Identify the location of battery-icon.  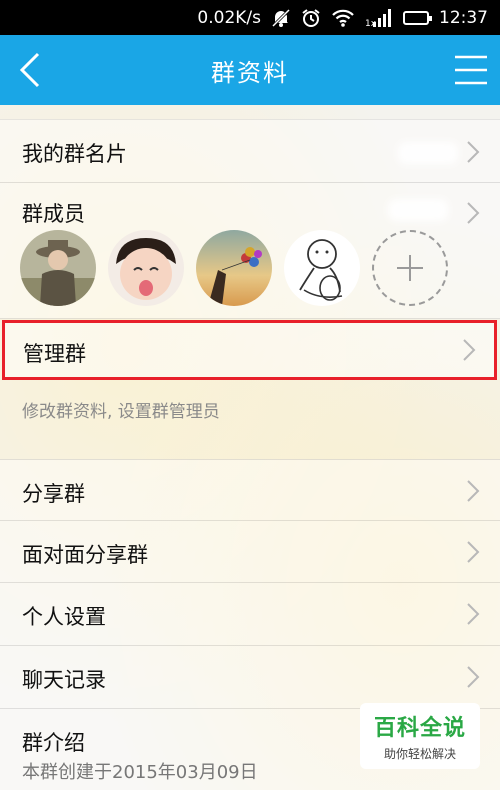
(417, 17).